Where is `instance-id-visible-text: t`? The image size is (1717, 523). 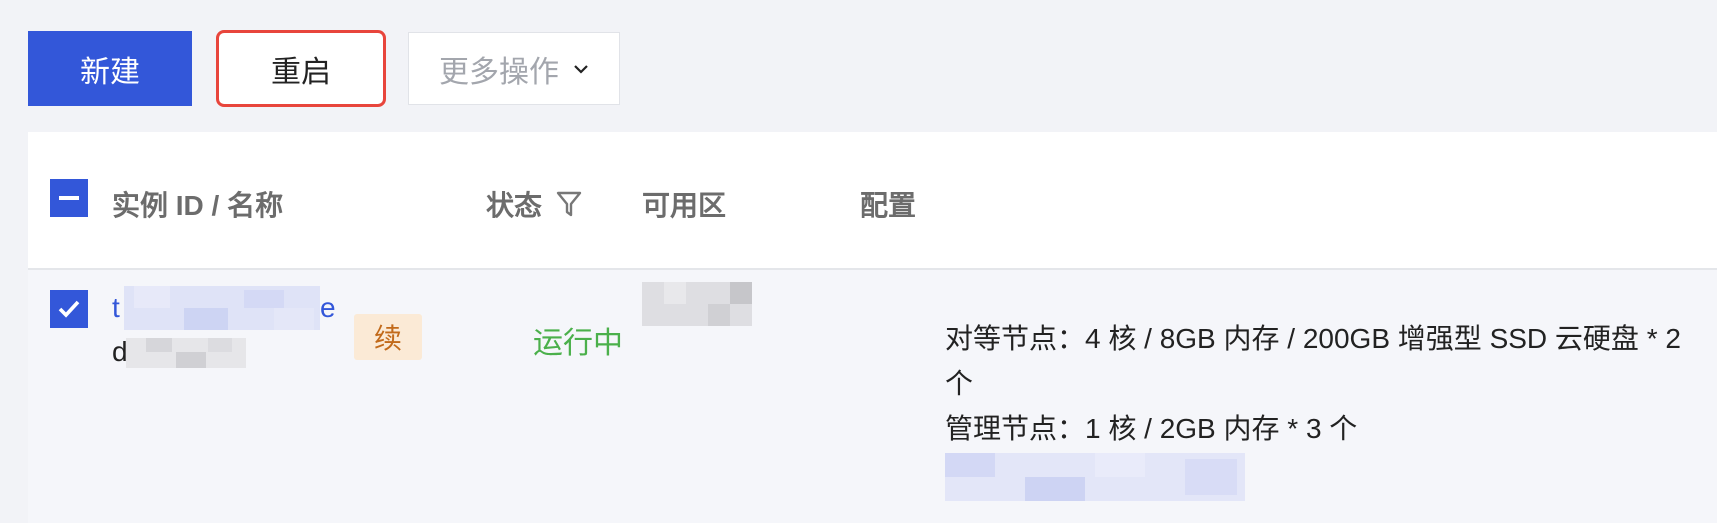
instance-id-visible-text: t is located at coordinates (116, 307).